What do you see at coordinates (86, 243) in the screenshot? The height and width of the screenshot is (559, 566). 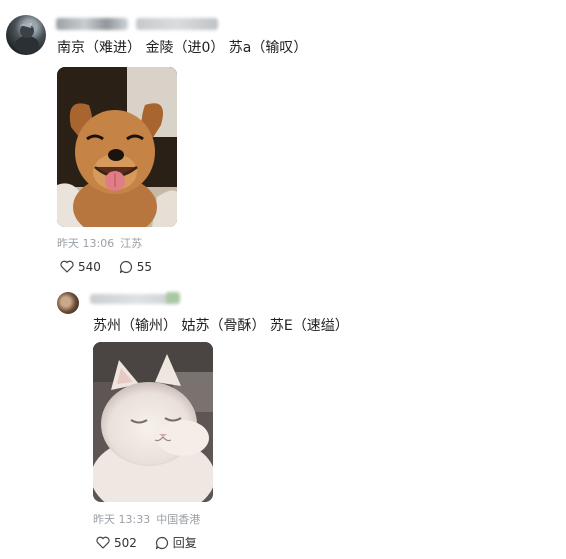 I see `comment-time: 昨天 13:06` at bounding box center [86, 243].